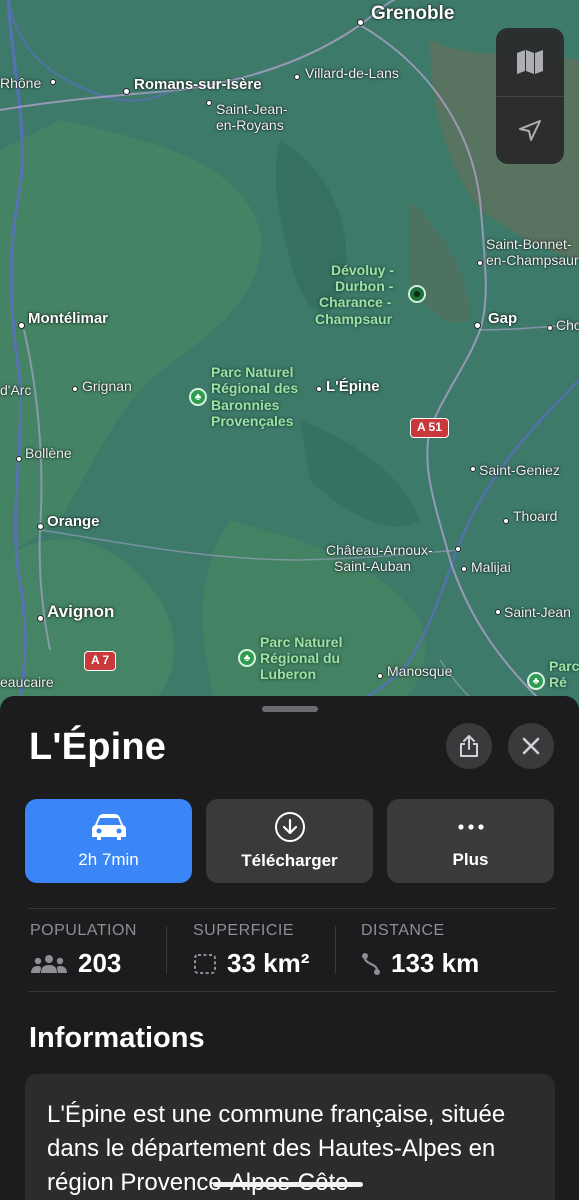 This screenshot has width=579, height=1200. Describe the element at coordinates (529, 244) in the screenshot. I see `city-label-saint-bonnet-1: Saint-Bonnet-` at that location.